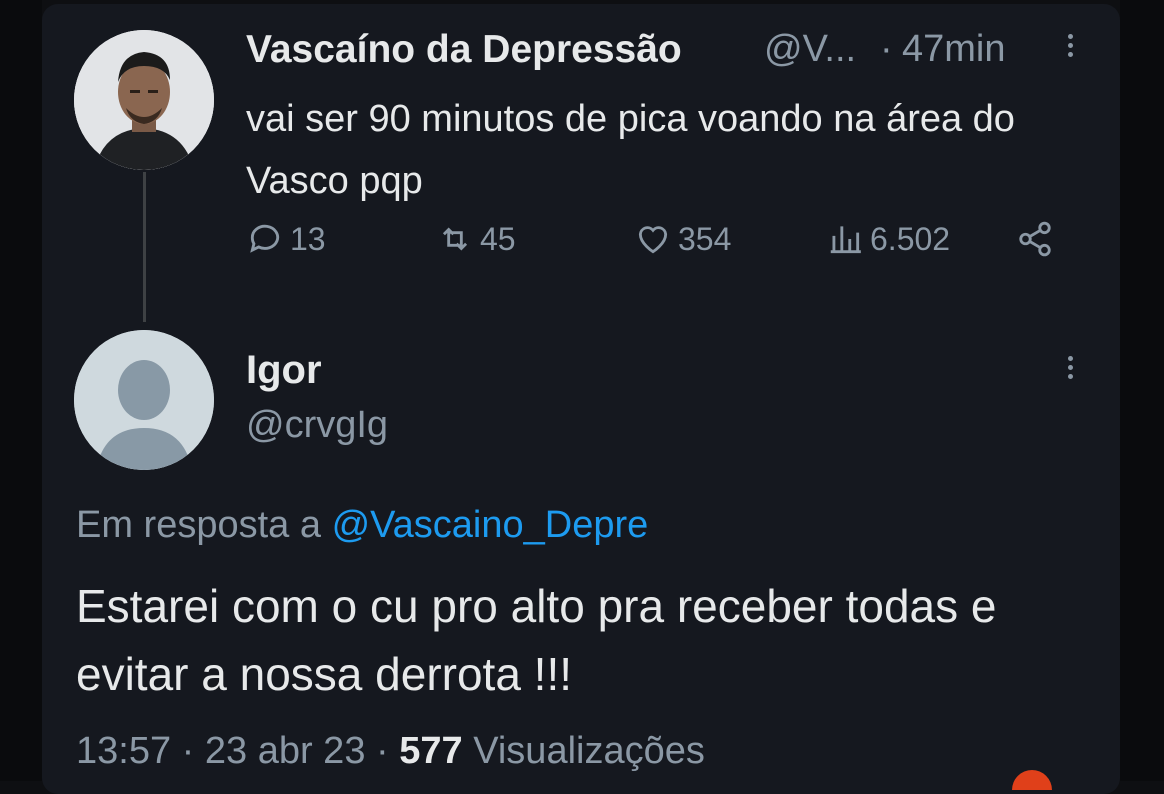 The height and width of the screenshot is (794, 1164). I want to click on reply-context: Em resposta a @Vascaino_Depre, so click(362, 525).